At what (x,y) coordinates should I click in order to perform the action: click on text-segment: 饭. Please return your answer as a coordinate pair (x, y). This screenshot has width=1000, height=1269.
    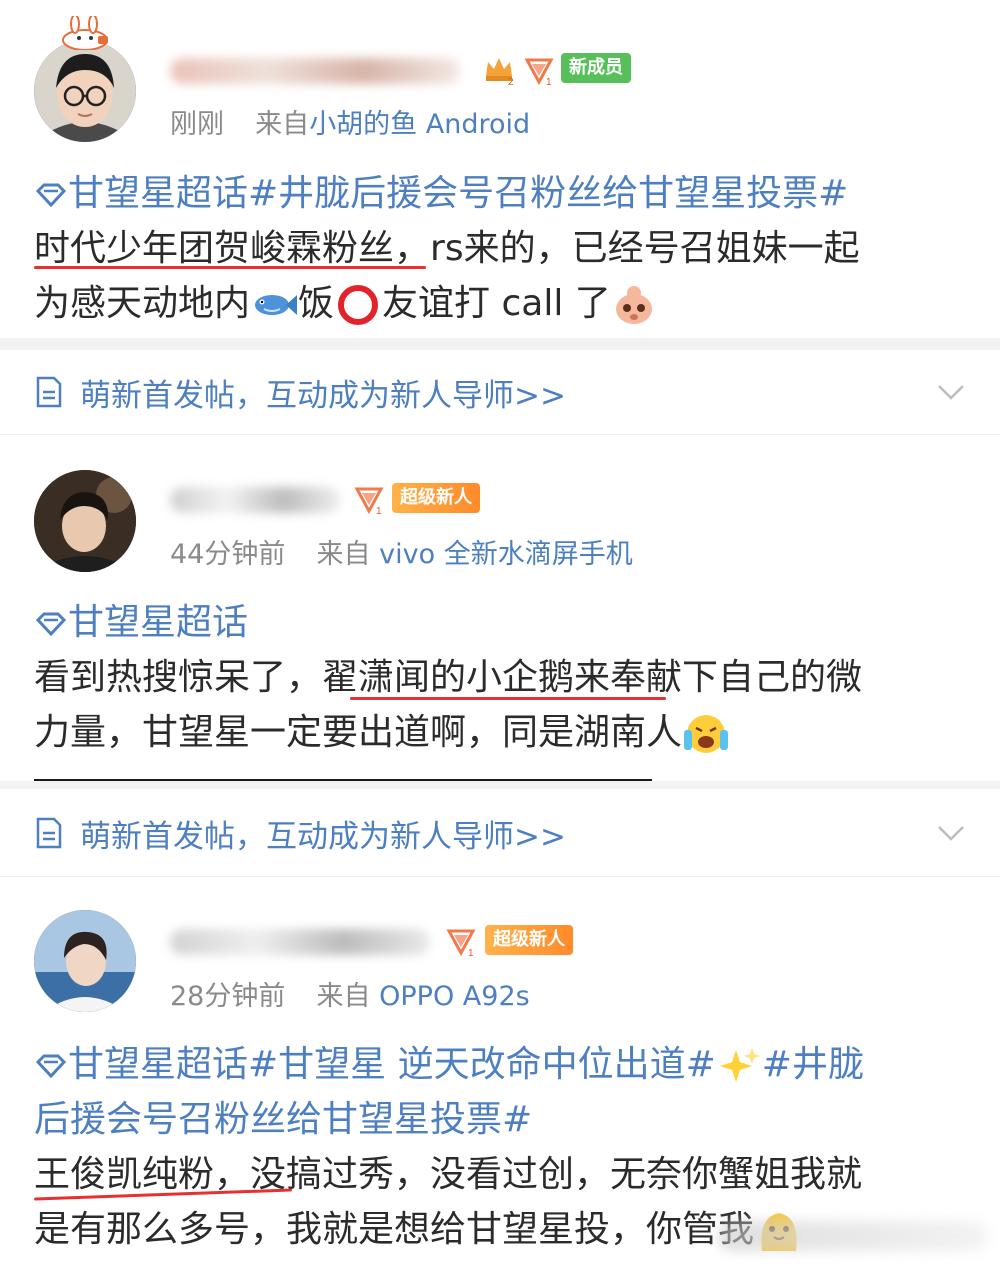
    Looking at the image, I should click on (316, 303).